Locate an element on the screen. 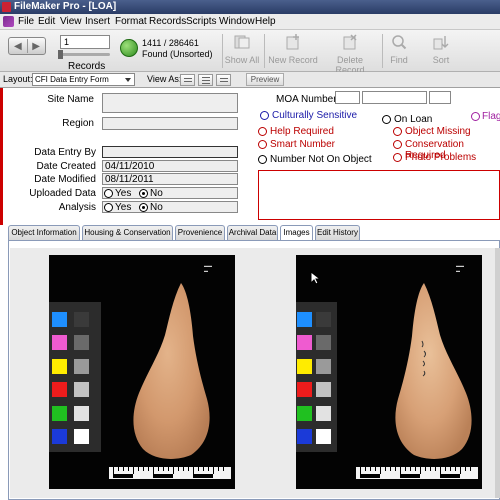 The width and height of the screenshot is (500, 500). preview-button: Preview is located at coordinates (265, 79).